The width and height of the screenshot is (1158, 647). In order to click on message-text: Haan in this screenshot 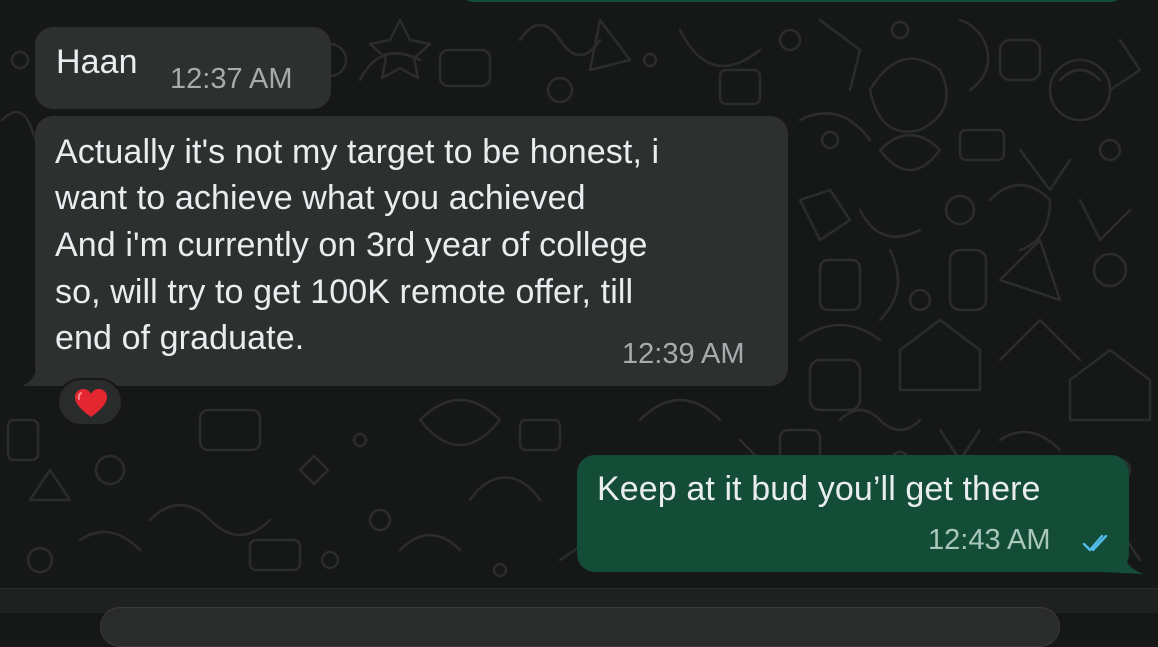, I will do `click(97, 62)`.